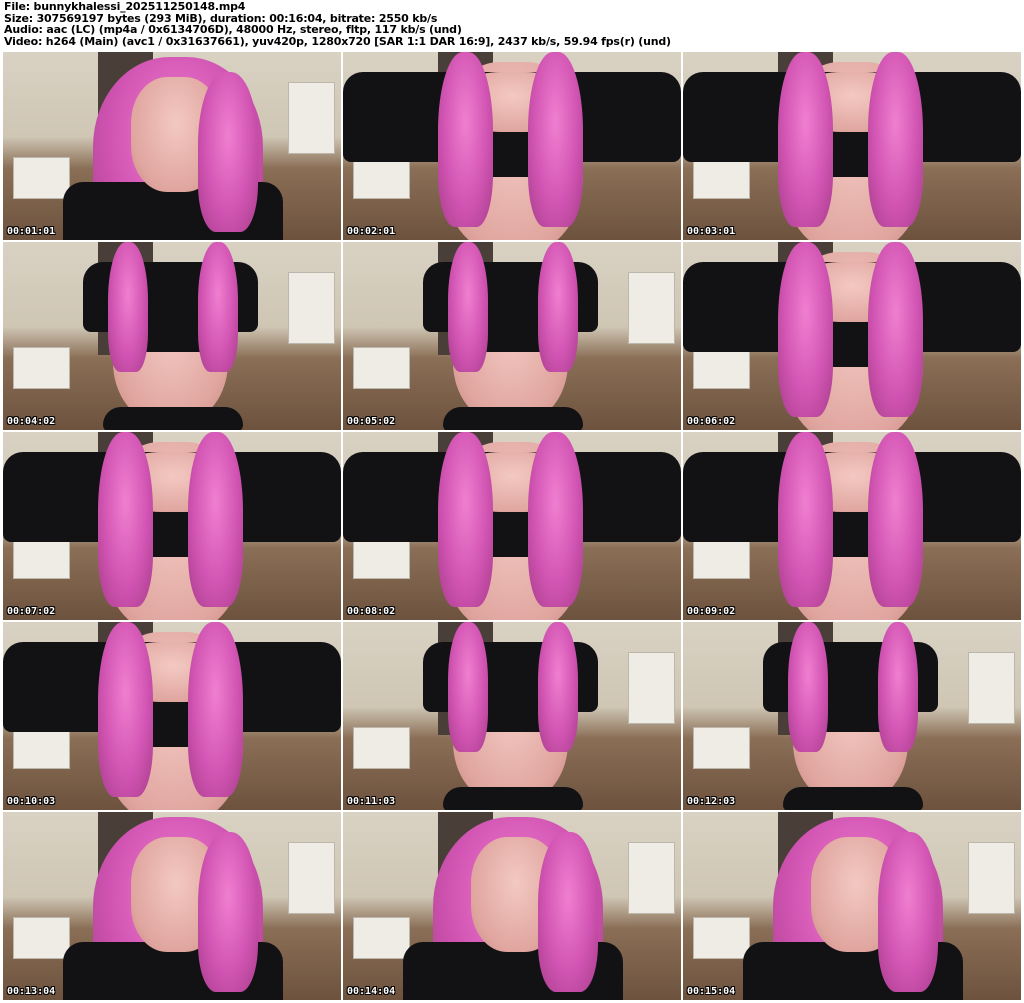 The height and width of the screenshot is (1003, 1024). I want to click on video-thumbnail: 00:07:02, so click(172, 526).